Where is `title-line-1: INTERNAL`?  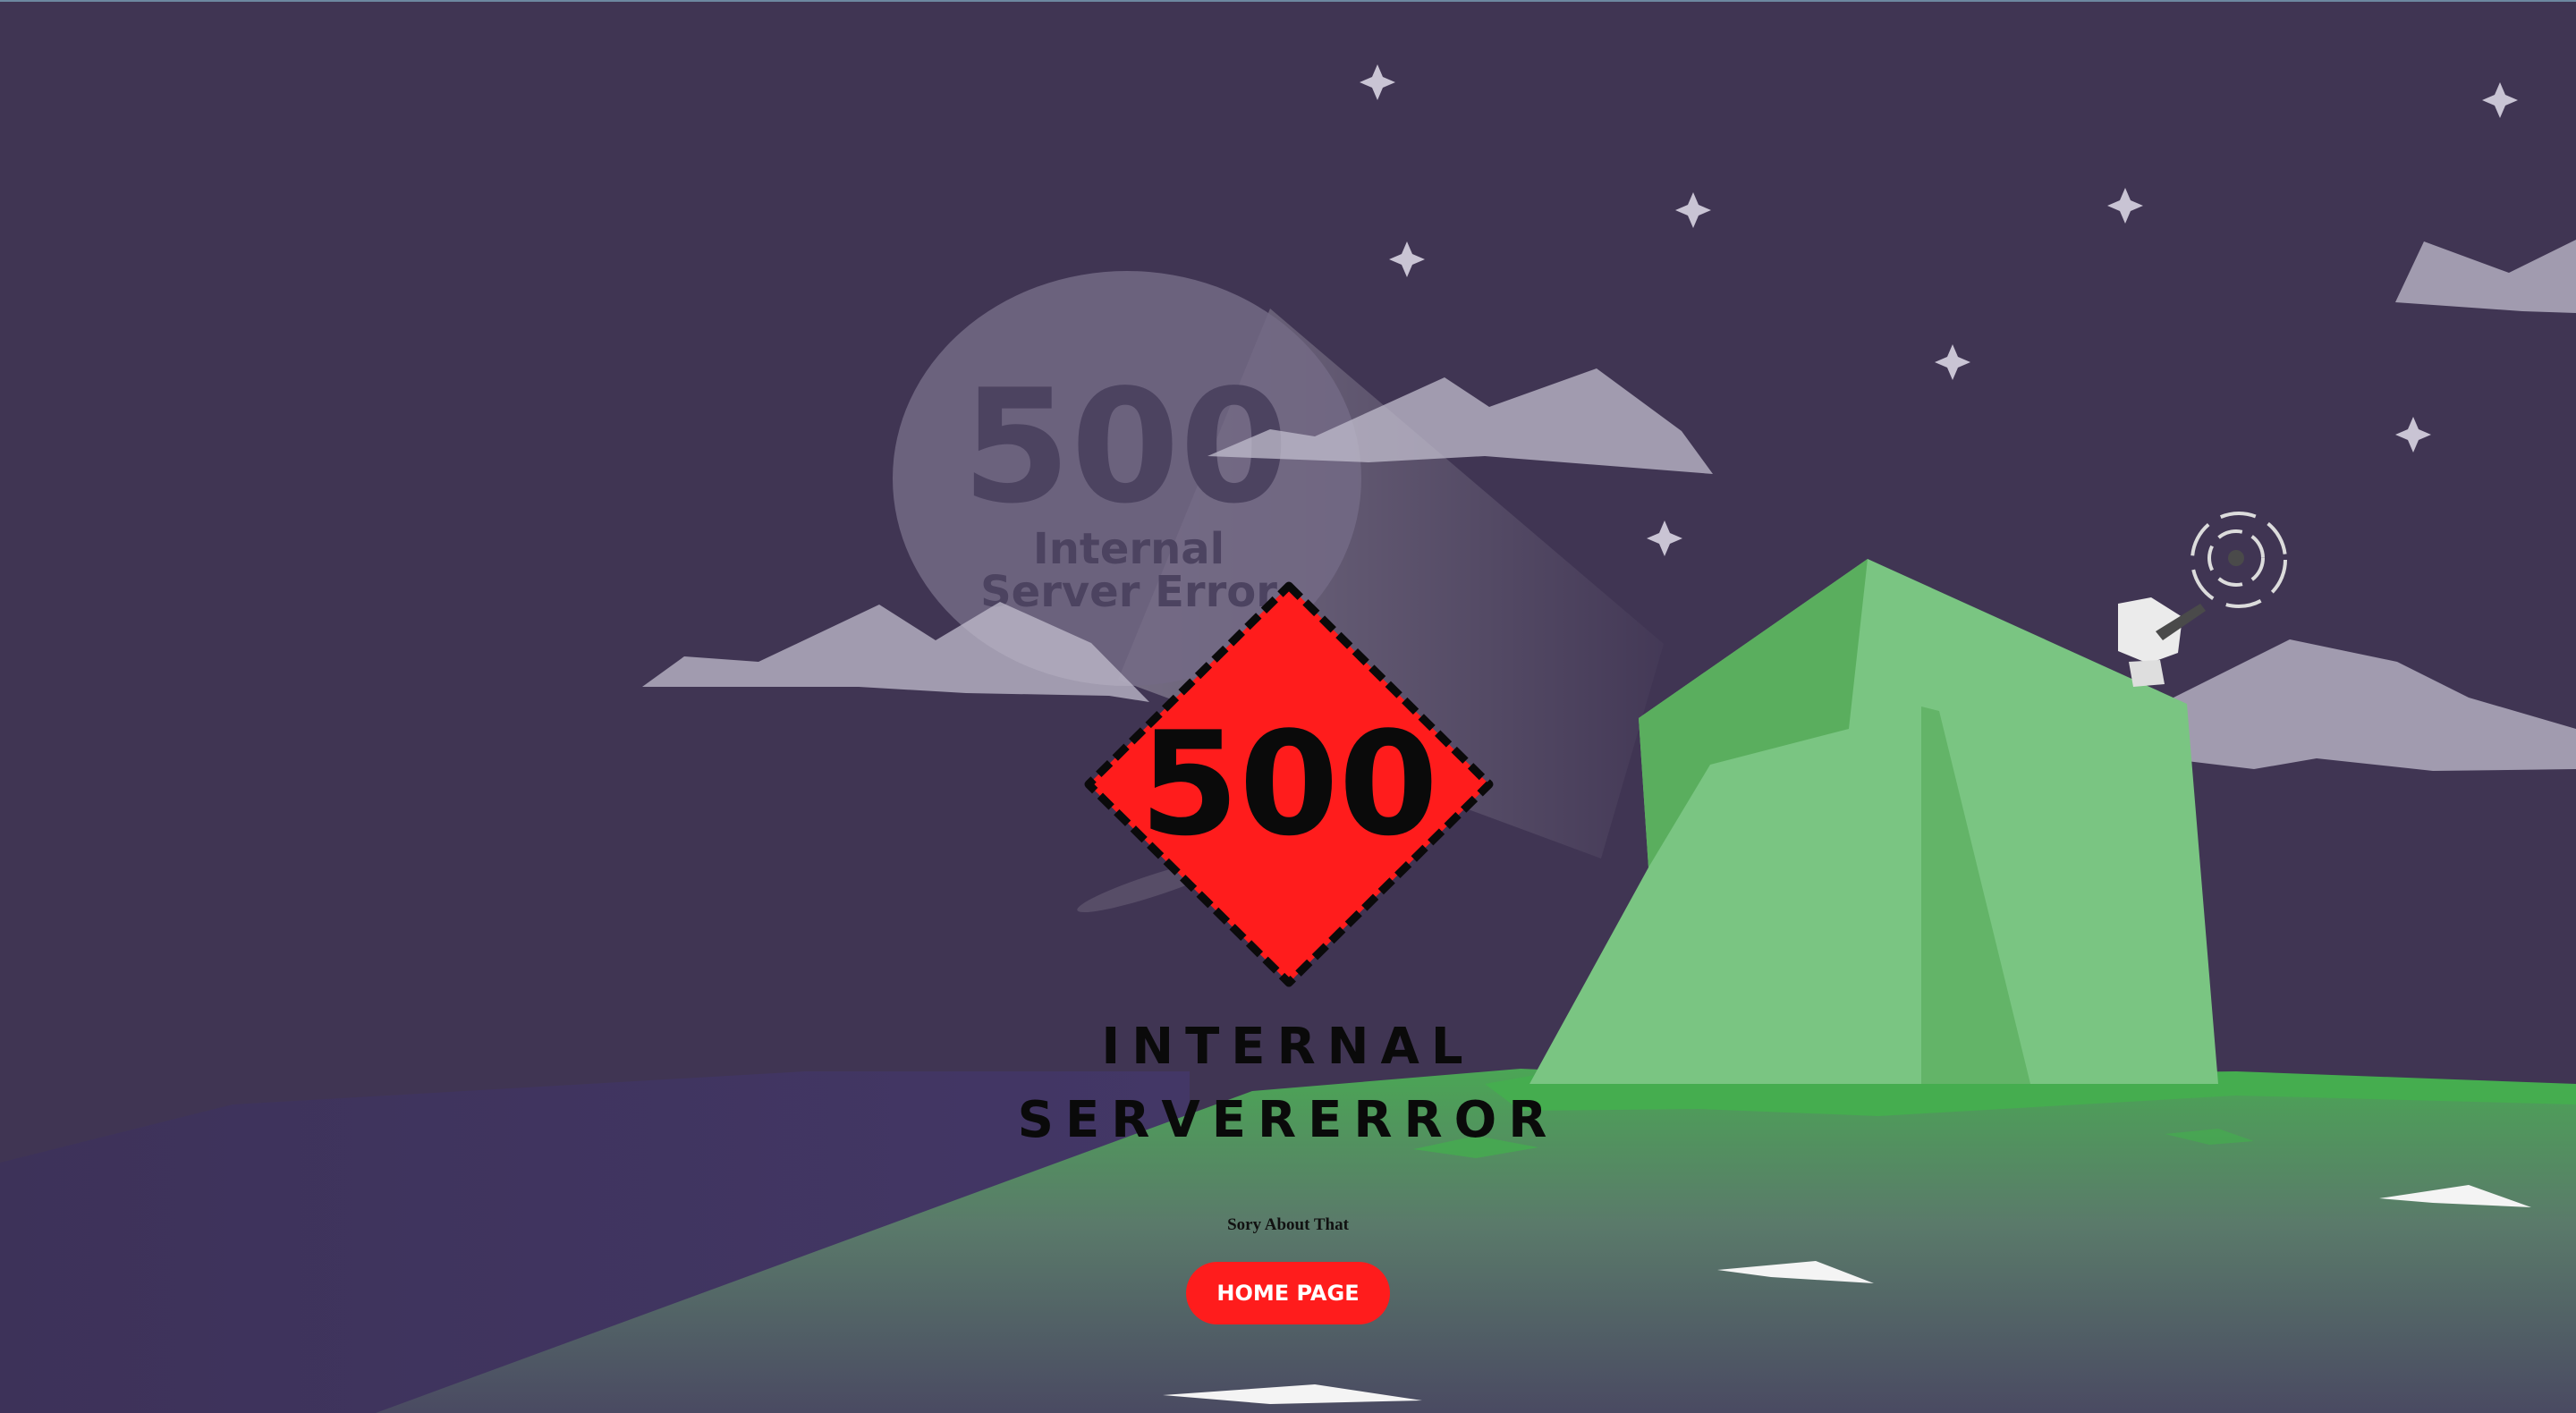
title-line-1: INTERNAL is located at coordinates (1288, 1047).